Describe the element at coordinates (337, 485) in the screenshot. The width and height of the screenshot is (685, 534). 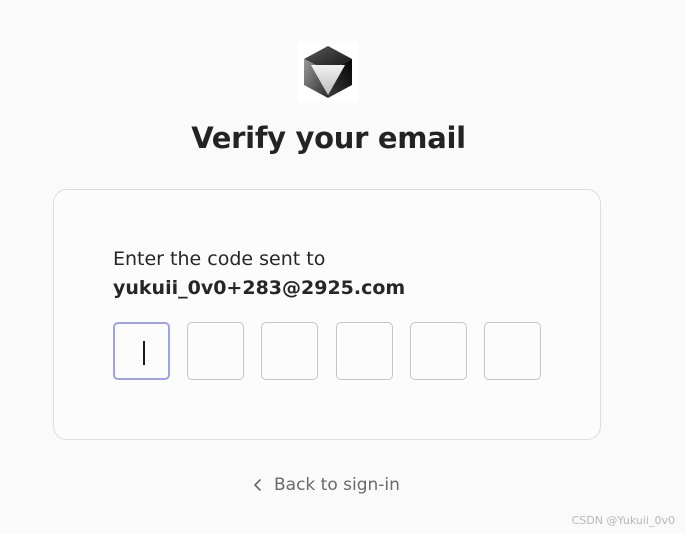
I see `back-link-label: Back to sign-in` at that location.